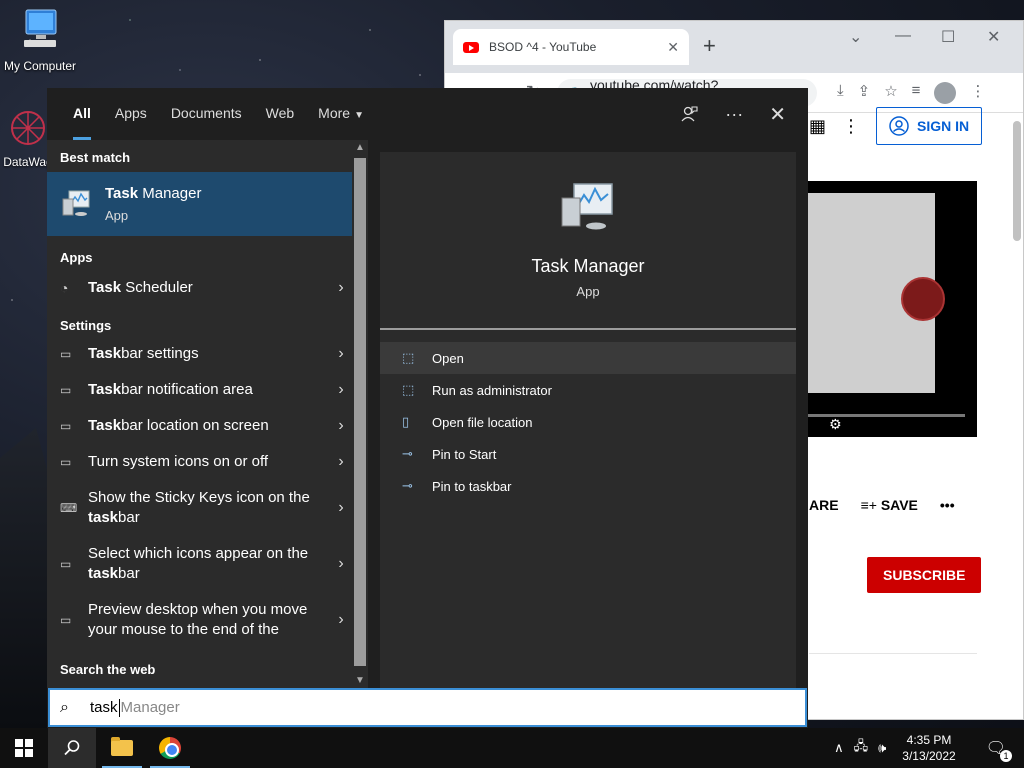  Describe the element at coordinates (28, 128) in the screenshot. I see `datawag-icon` at that location.